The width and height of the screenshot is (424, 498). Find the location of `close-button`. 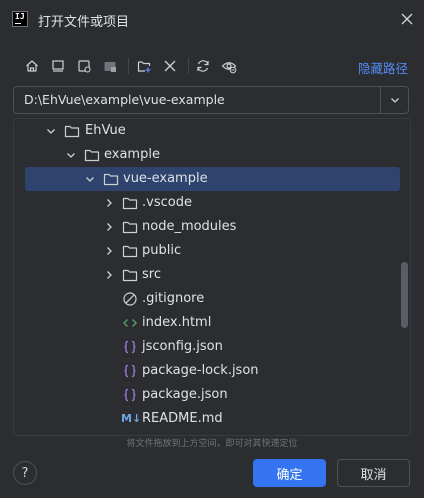

close-button is located at coordinates (407, 19).